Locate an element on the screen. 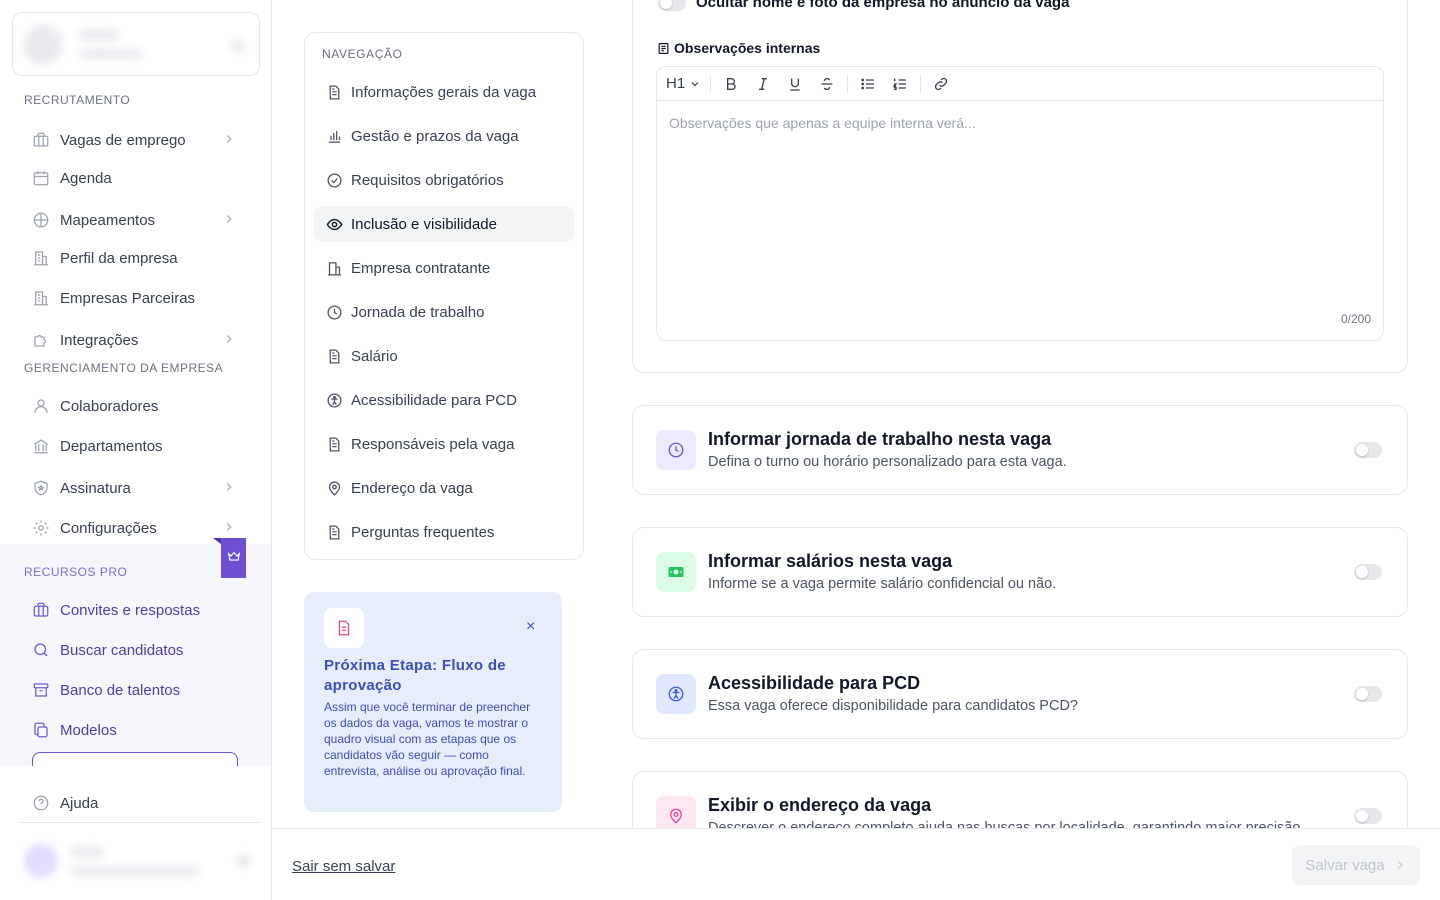  sidebar-item-talent-bank: Banco de talentos is located at coordinates (136, 690).